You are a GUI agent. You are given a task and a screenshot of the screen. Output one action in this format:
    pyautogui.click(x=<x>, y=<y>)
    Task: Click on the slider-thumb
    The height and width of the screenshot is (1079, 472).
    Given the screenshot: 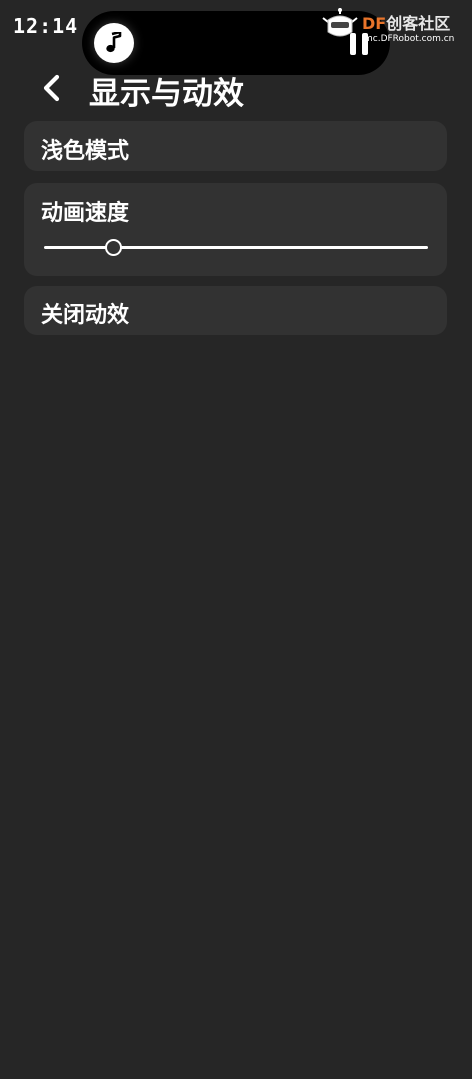 What is the action you would take?
    pyautogui.click(x=114, y=247)
    